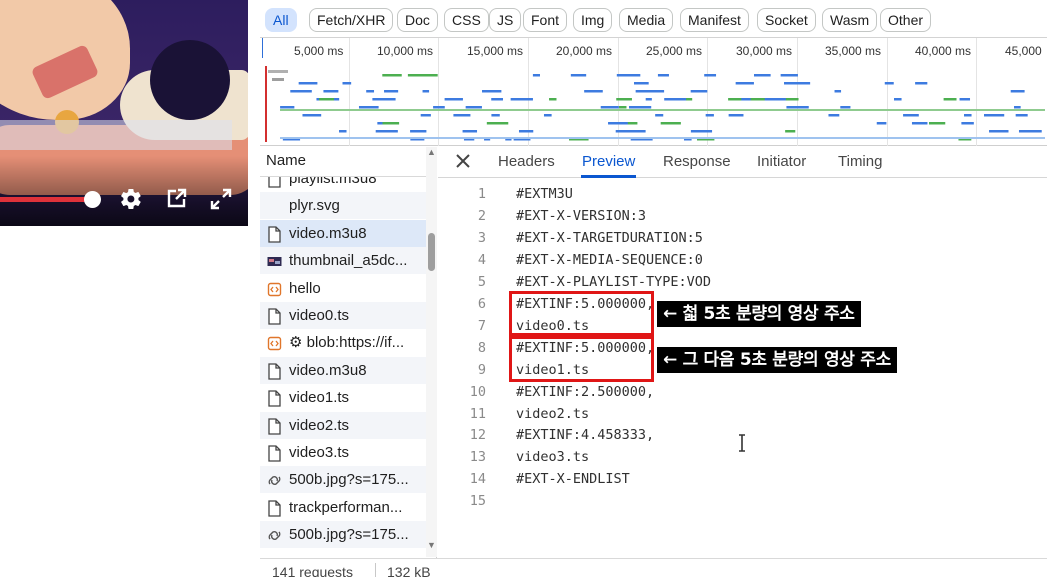  I want to click on filter-chip-manifest: Manifest, so click(714, 20).